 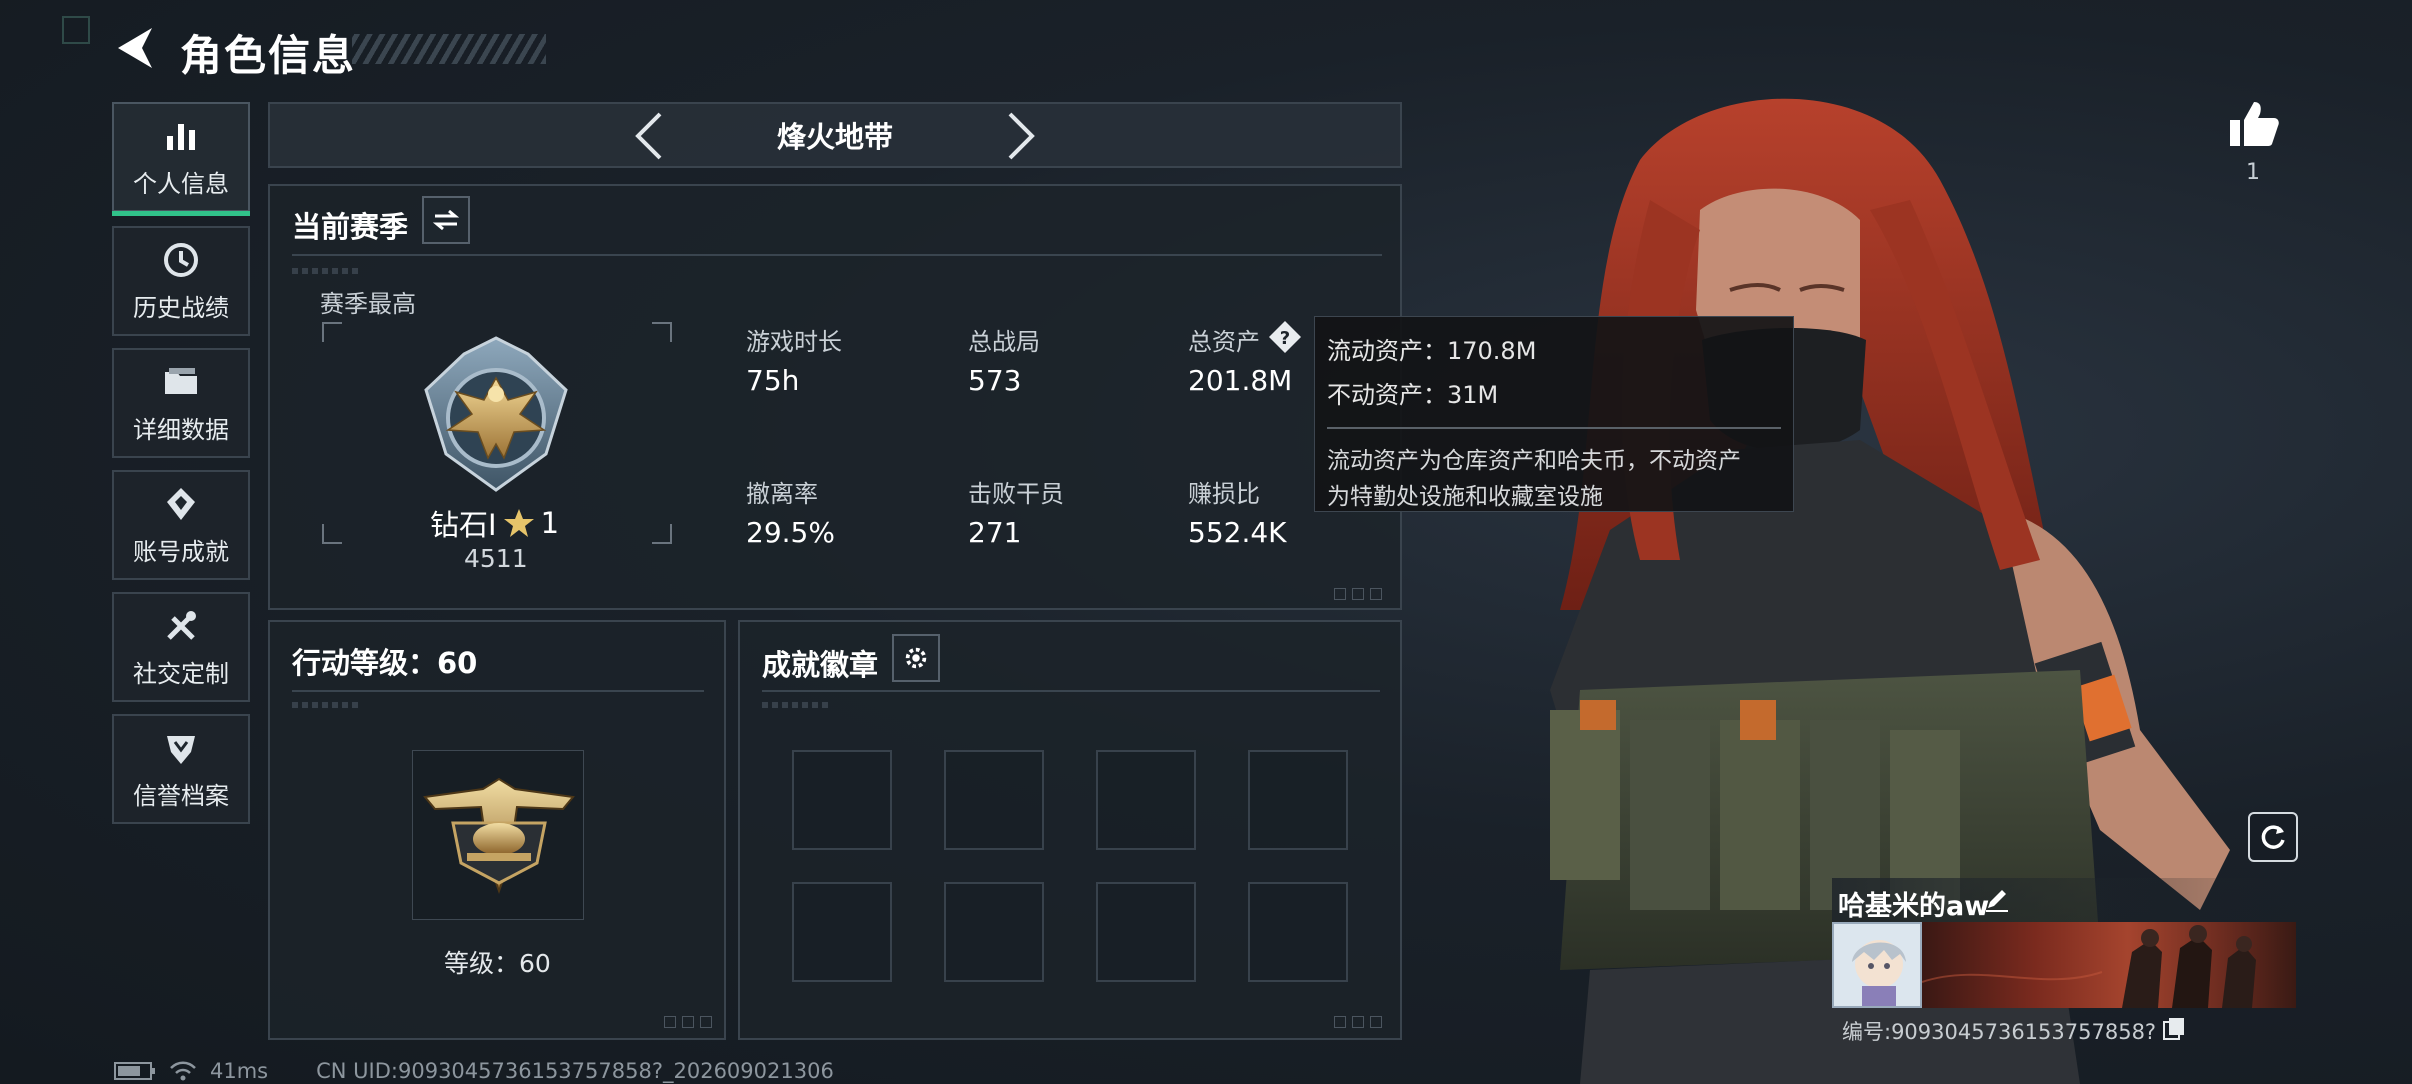 What do you see at coordinates (181, 259) in the screenshot?
I see `history-clock-icon` at bounding box center [181, 259].